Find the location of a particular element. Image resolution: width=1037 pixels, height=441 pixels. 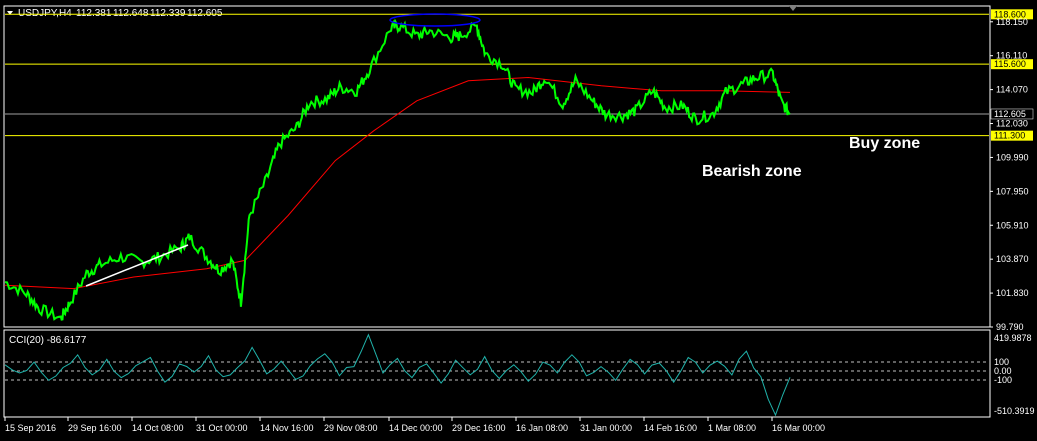

price-axis-label: 101.830 is located at coordinates (1012, 293).